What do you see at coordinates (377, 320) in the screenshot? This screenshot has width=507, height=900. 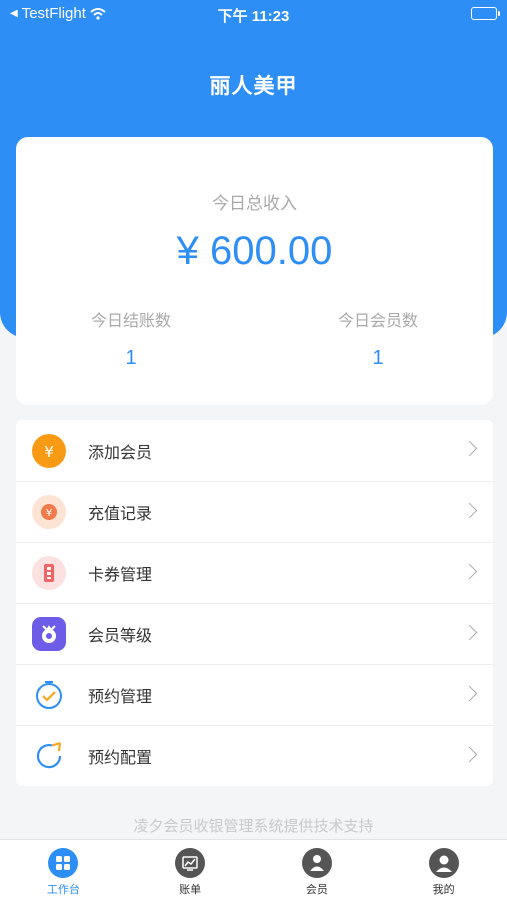 I see `members-label: 今日会员数` at bounding box center [377, 320].